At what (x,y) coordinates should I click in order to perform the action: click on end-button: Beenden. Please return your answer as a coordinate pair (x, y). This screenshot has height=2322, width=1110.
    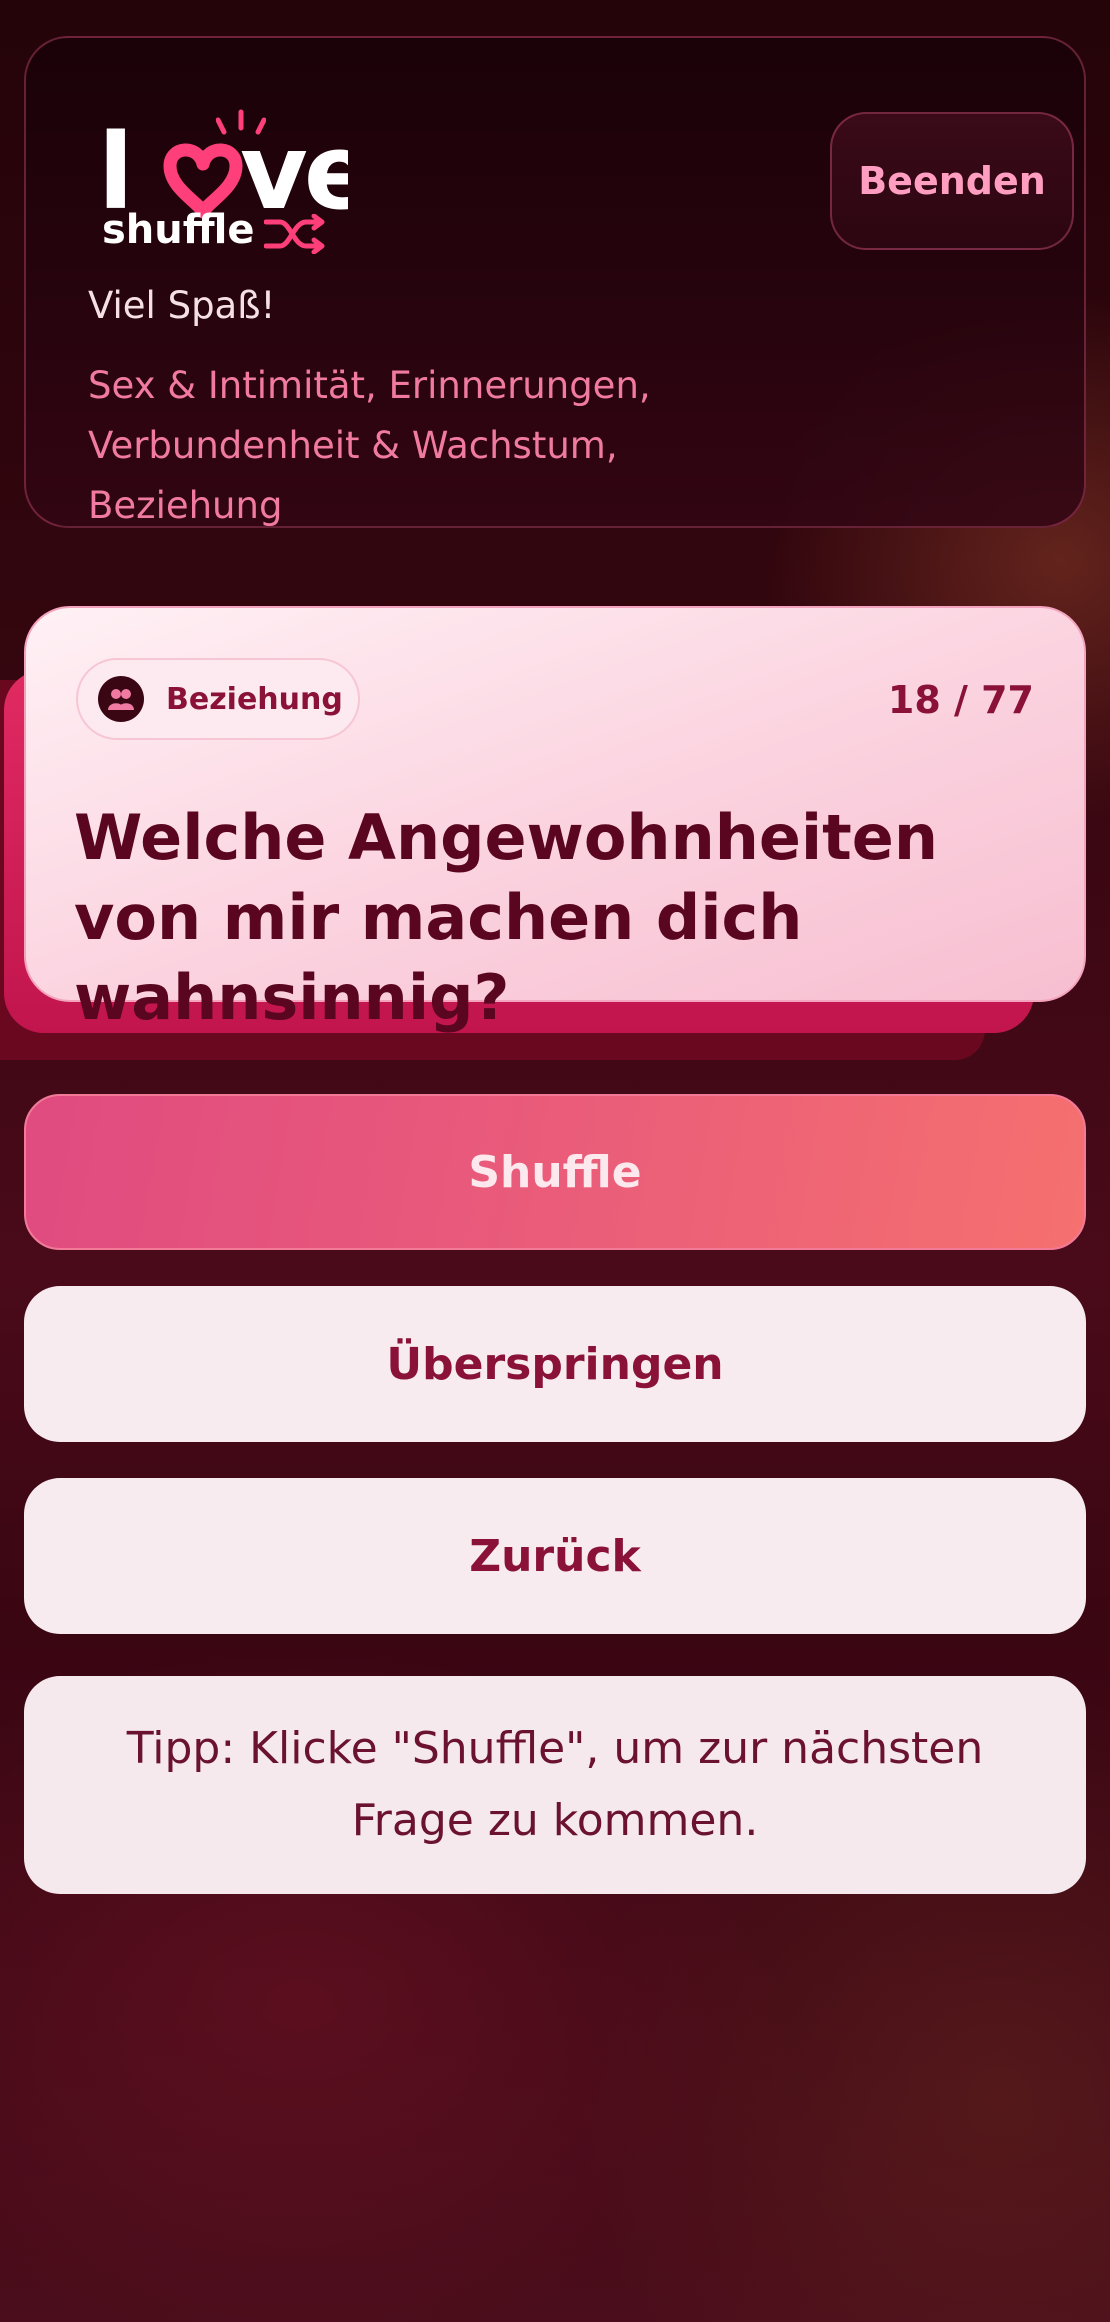
    Looking at the image, I should click on (952, 181).